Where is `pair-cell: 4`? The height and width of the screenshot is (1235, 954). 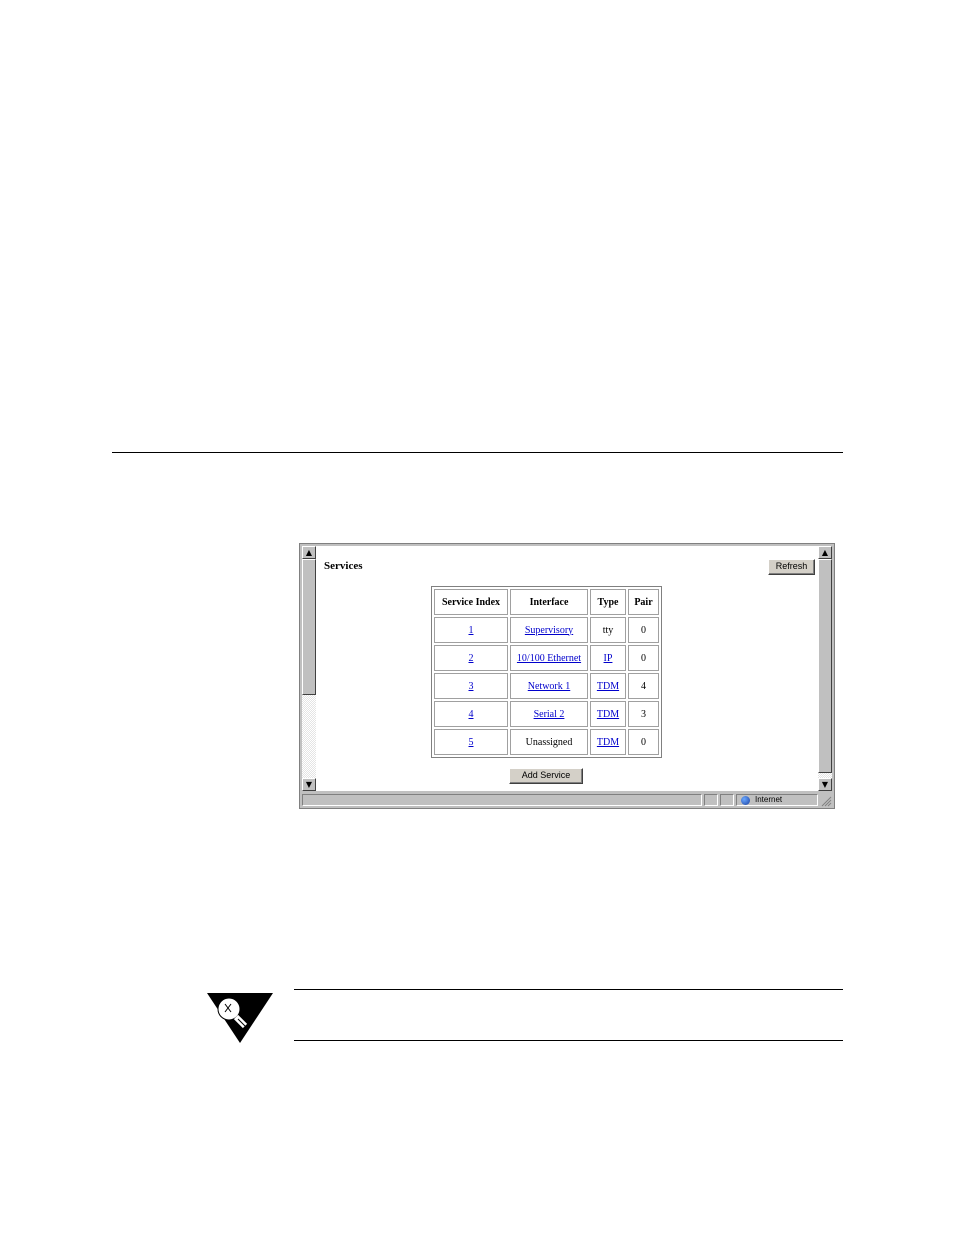
pair-cell: 4 is located at coordinates (643, 686).